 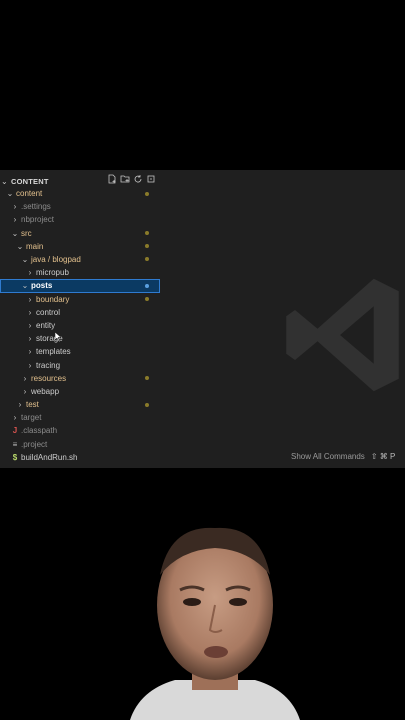 What do you see at coordinates (56, 260) in the screenshot?
I see `tree-item-label: java / blogpad` at bounding box center [56, 260].